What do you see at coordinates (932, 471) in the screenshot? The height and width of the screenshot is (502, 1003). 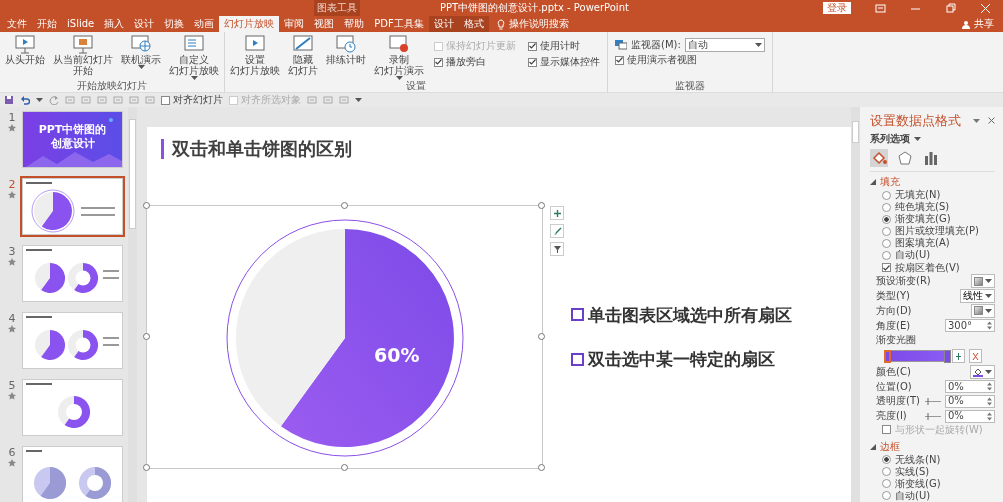 I see `radio-button: 实线(S)` at bounding box center [932, 471].